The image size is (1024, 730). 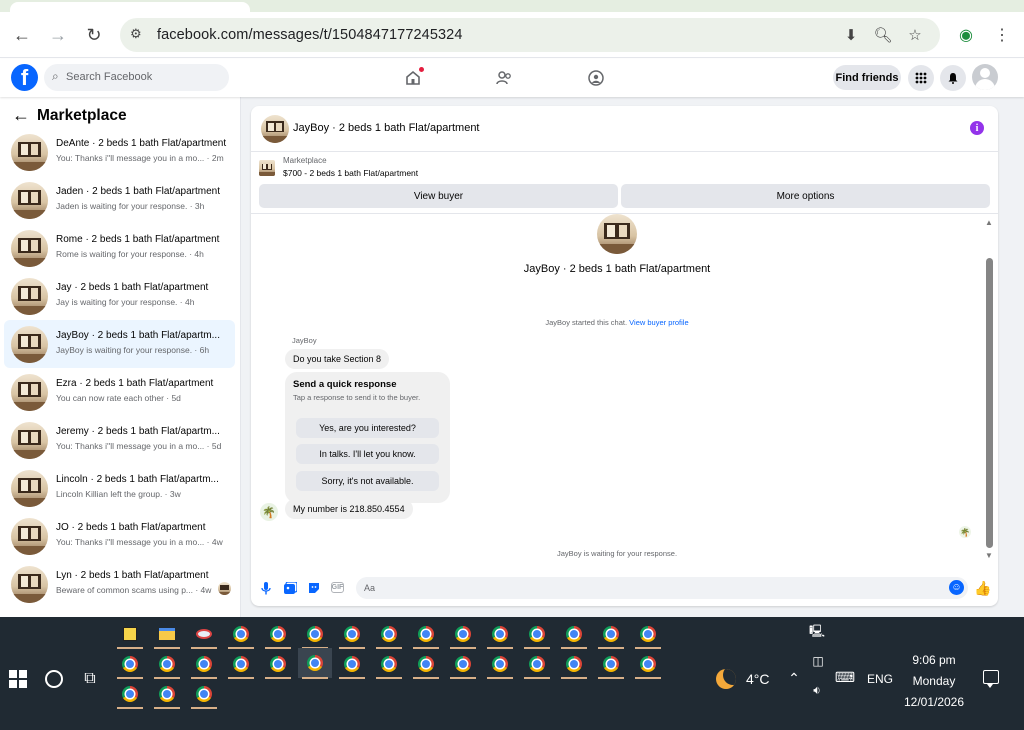 I want to click on more-options-button: More options, so click(x=805, y=196).